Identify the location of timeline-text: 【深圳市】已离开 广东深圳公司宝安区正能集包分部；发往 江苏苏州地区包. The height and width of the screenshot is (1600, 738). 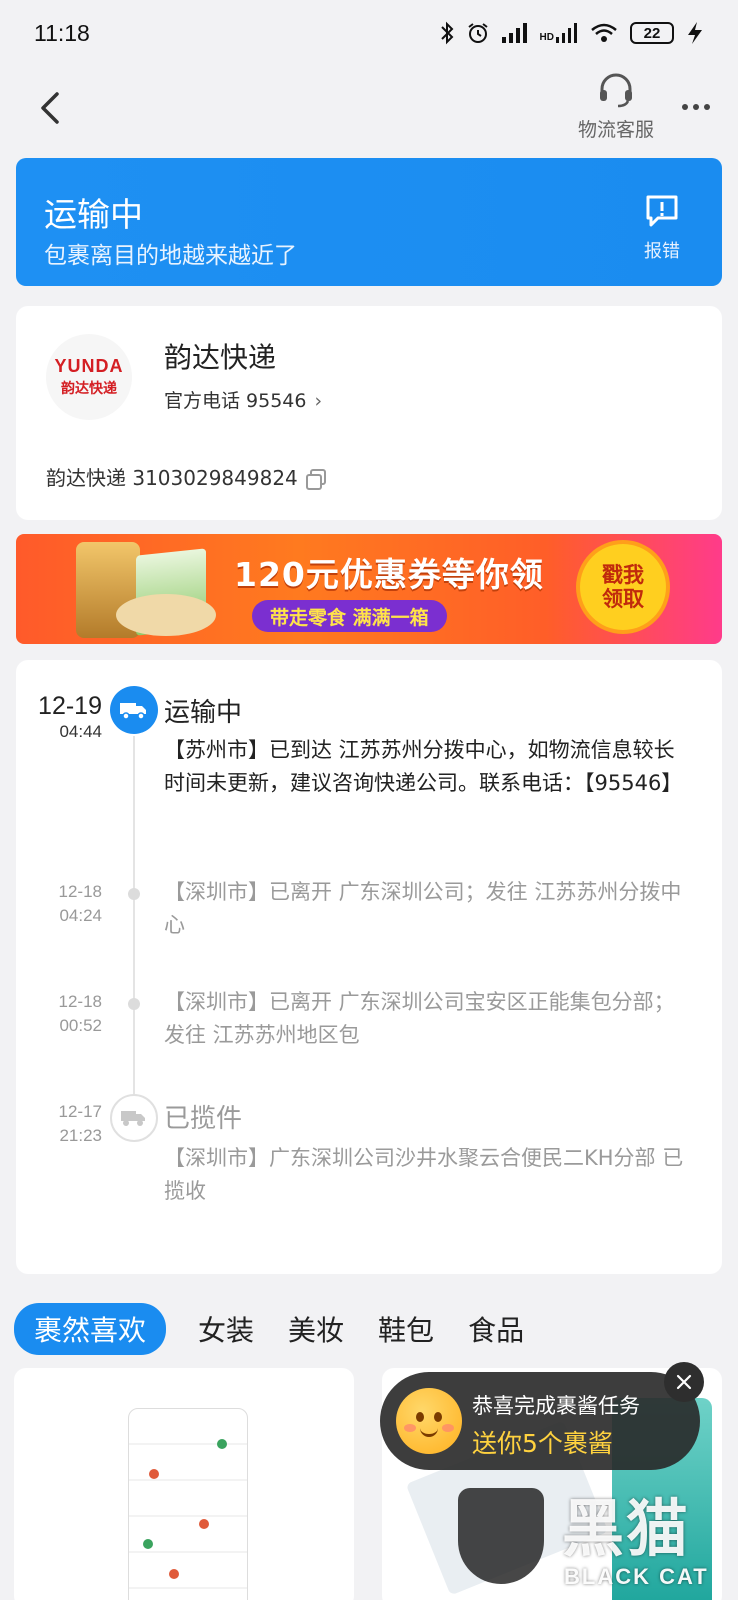
(419, 1018).